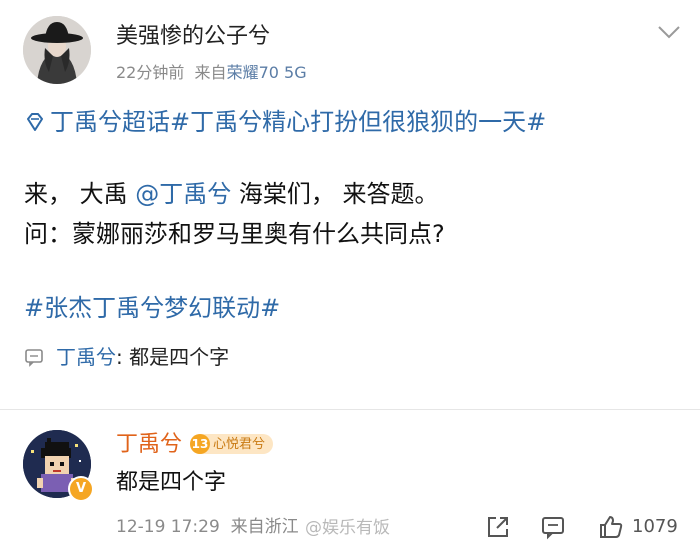 The width and height of the screenshot is (700, 547). Describe the element at coordinates (335, 194) in the screenshot. I see `post-text: 海棠们， 来答题。` at that location.